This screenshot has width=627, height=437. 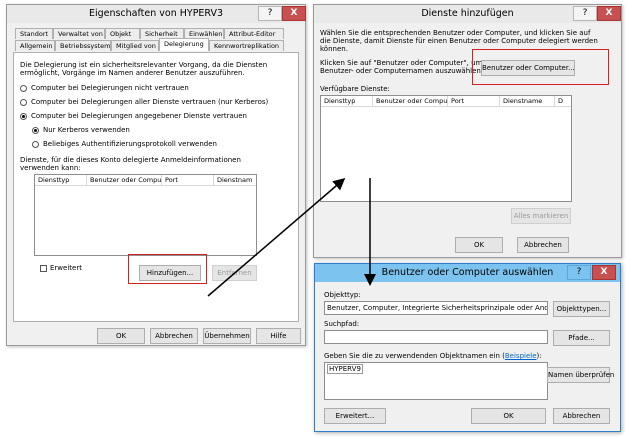 What do you see at coordinates (35, 130) in the screenshot?
I see `radio-kerberos-only` at bounding box center [35, 130].